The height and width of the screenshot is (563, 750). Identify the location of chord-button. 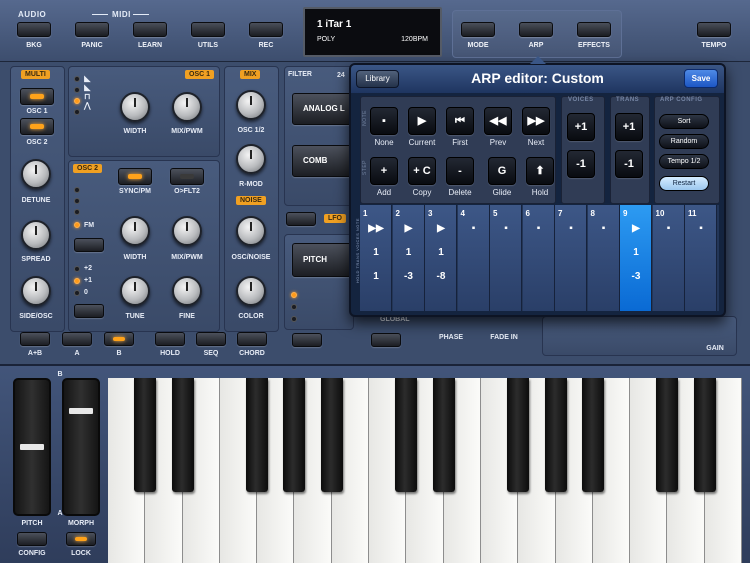
(252, 339).